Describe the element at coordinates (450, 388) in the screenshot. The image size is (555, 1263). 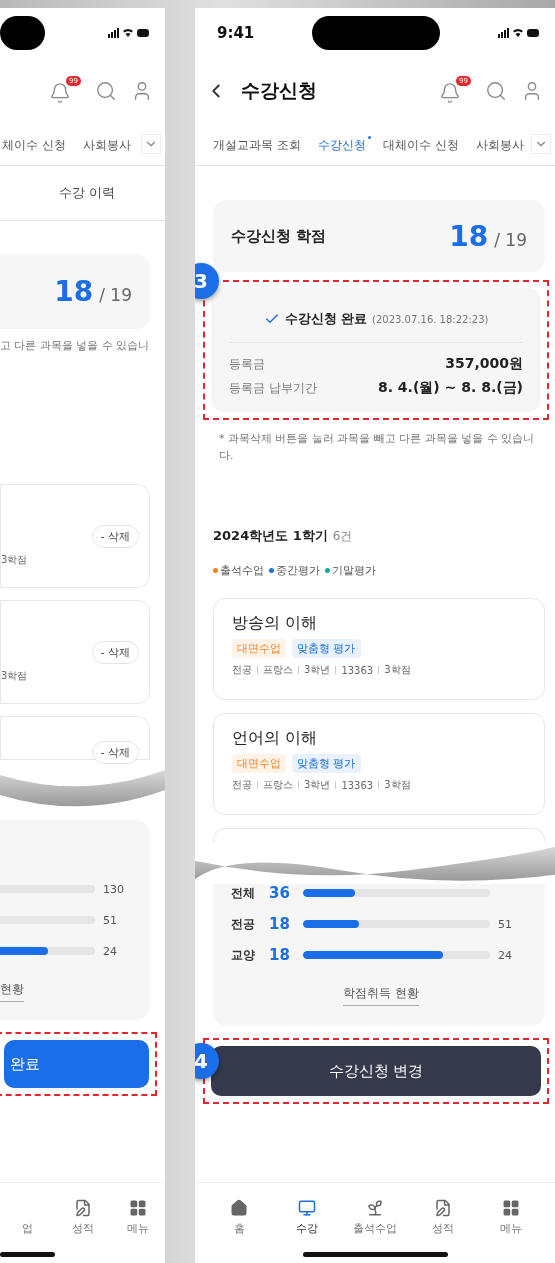
I see `info-value: 8. 4.(월) ~ 8. 8.(금)` at that location.